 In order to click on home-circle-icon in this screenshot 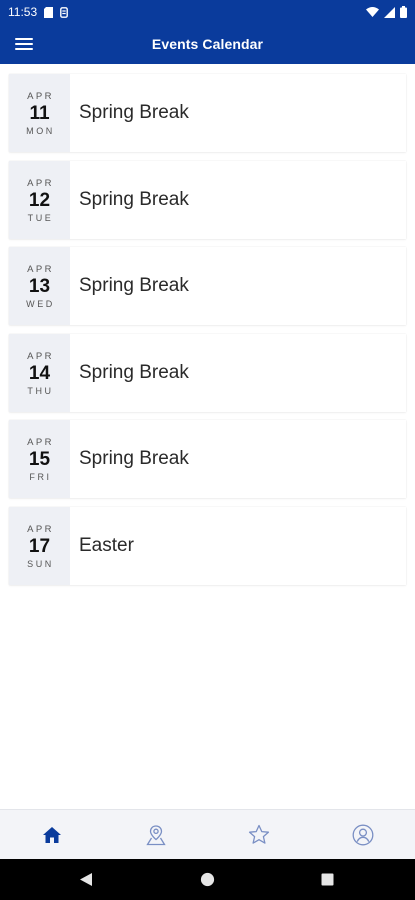, I will do `click(207, 879)`.